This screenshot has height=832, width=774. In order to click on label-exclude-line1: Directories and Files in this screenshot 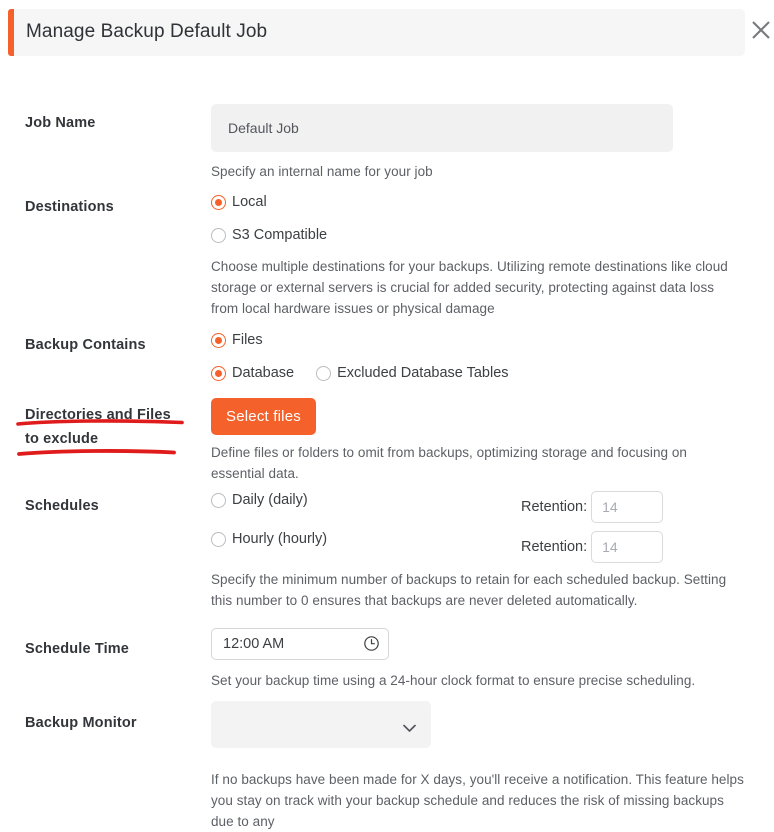, I will do `click(98, 415)`.